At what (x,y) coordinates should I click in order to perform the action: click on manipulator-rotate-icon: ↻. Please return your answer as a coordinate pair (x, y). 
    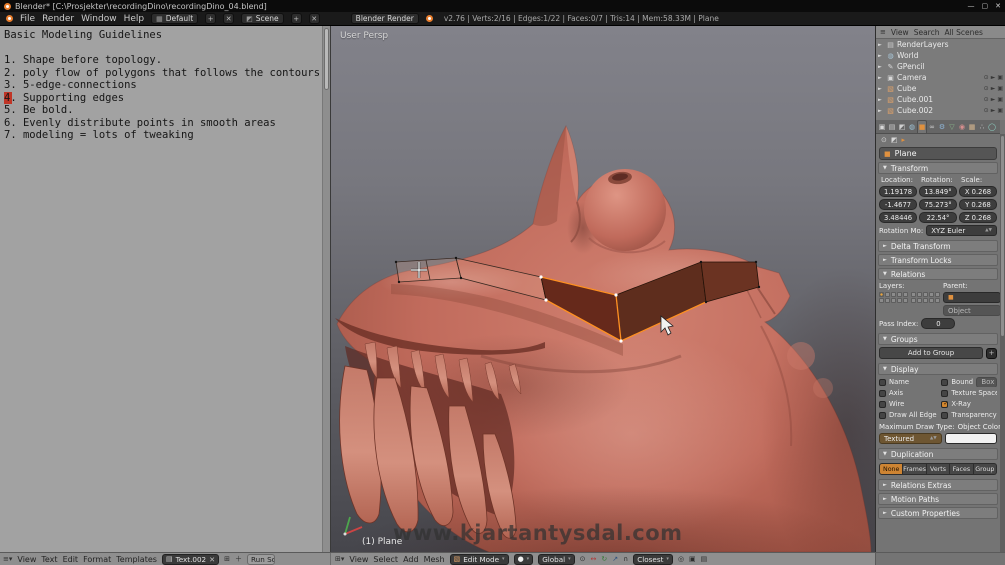
    Looking at the image, I should click on (604, 559).